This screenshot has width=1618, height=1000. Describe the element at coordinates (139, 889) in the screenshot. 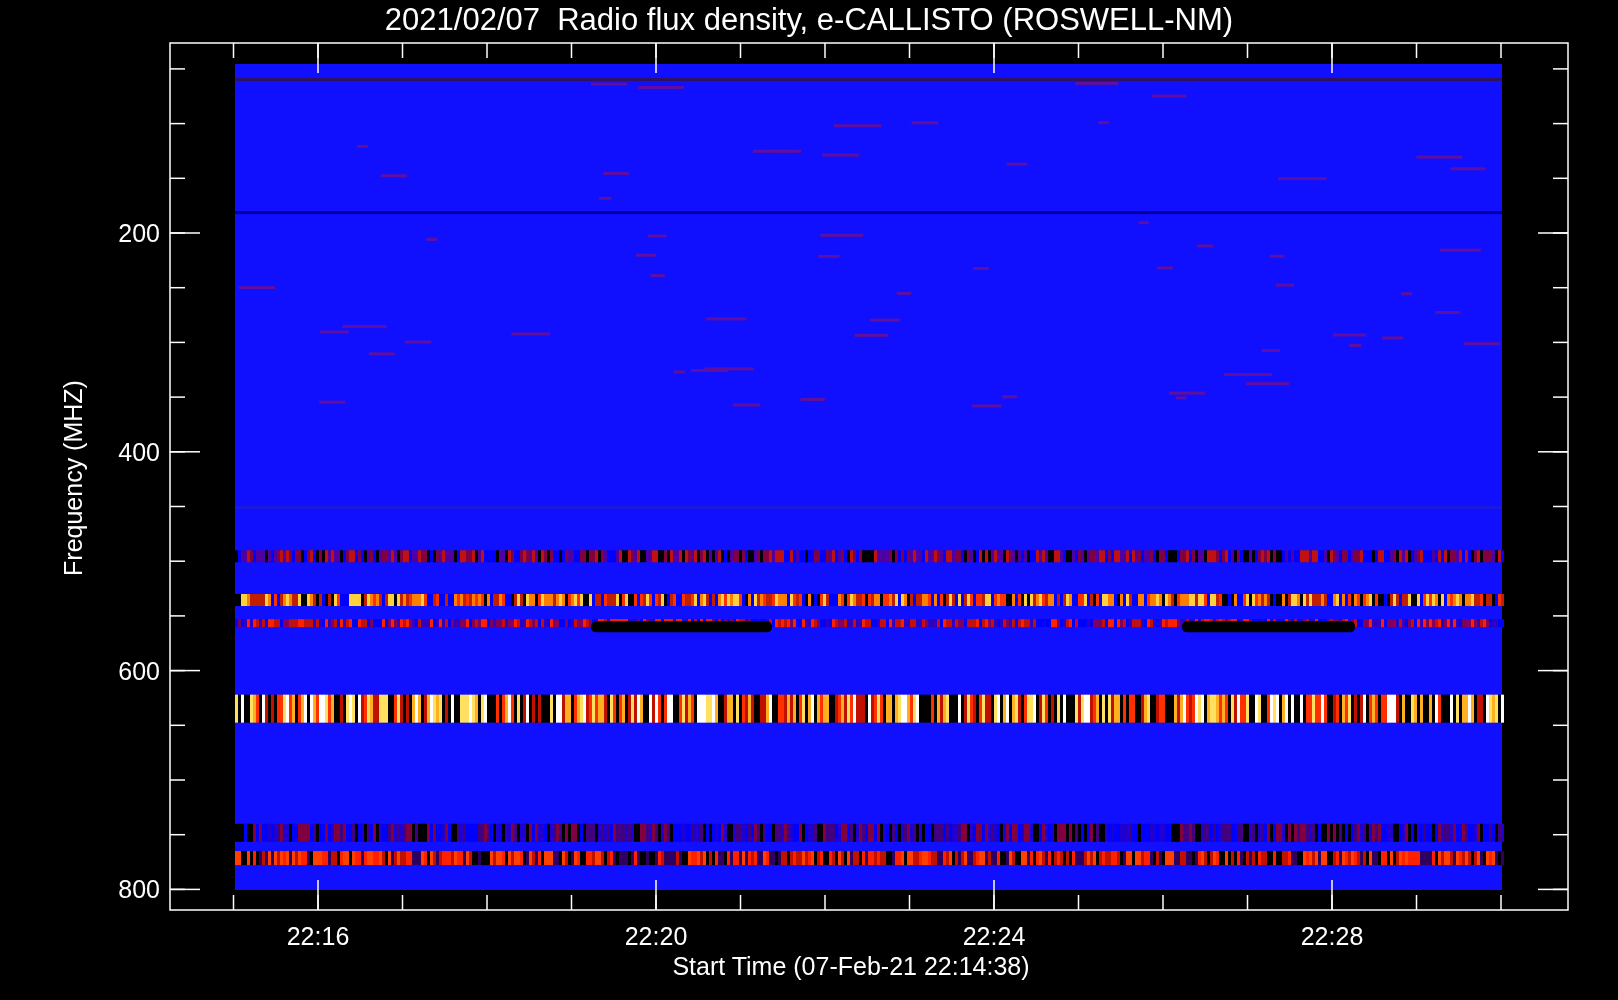

I see `tick-label: 800` at that location.